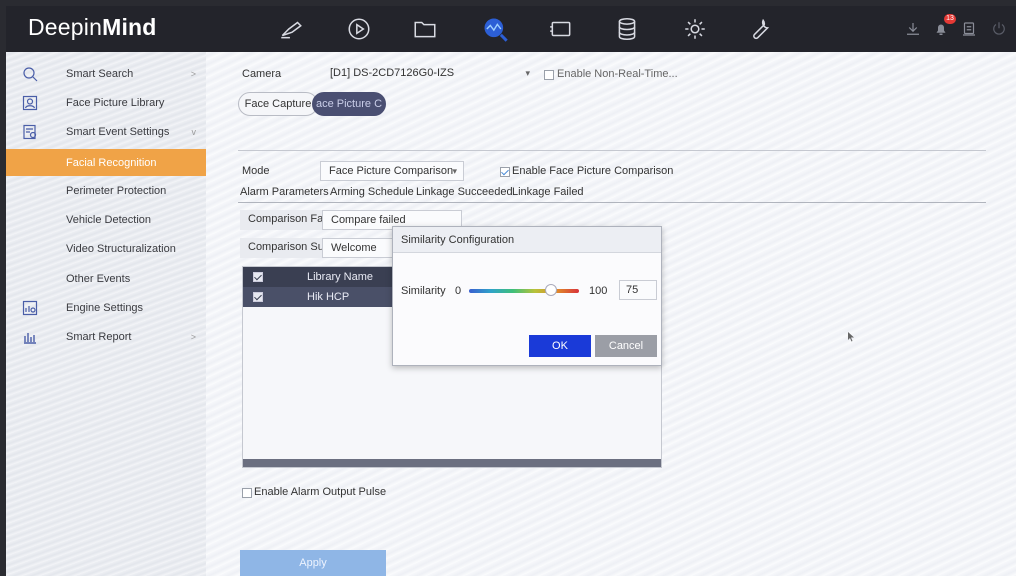 The width and height of the screenshot is (1016, 576). What do you see at coordinates (359, 29) in the screenshot?
I see `playback-icon` at bounding box center [359, 29].